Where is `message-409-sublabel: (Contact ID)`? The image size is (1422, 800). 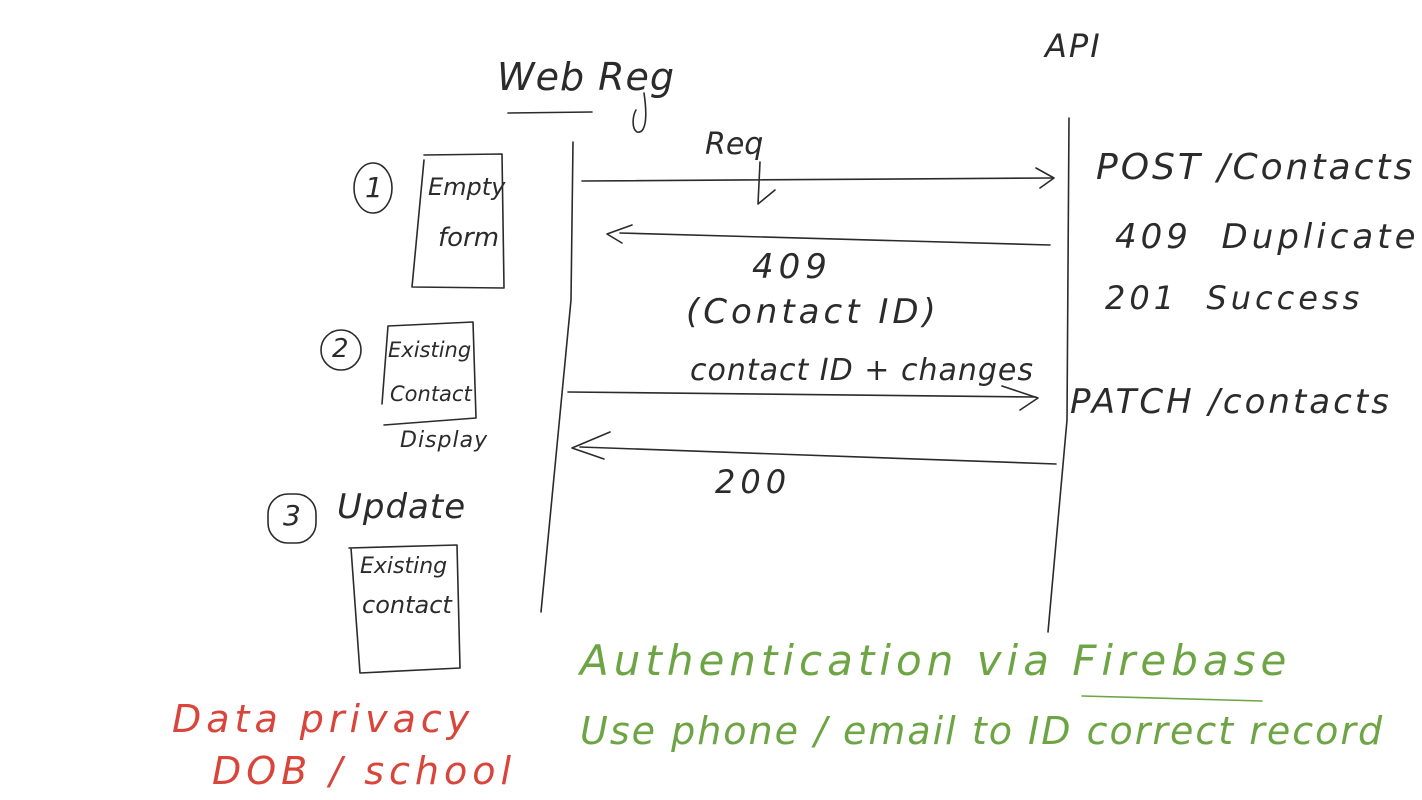 message-409-sublabel: (Contact ID) is located at coordinates (813, 312).